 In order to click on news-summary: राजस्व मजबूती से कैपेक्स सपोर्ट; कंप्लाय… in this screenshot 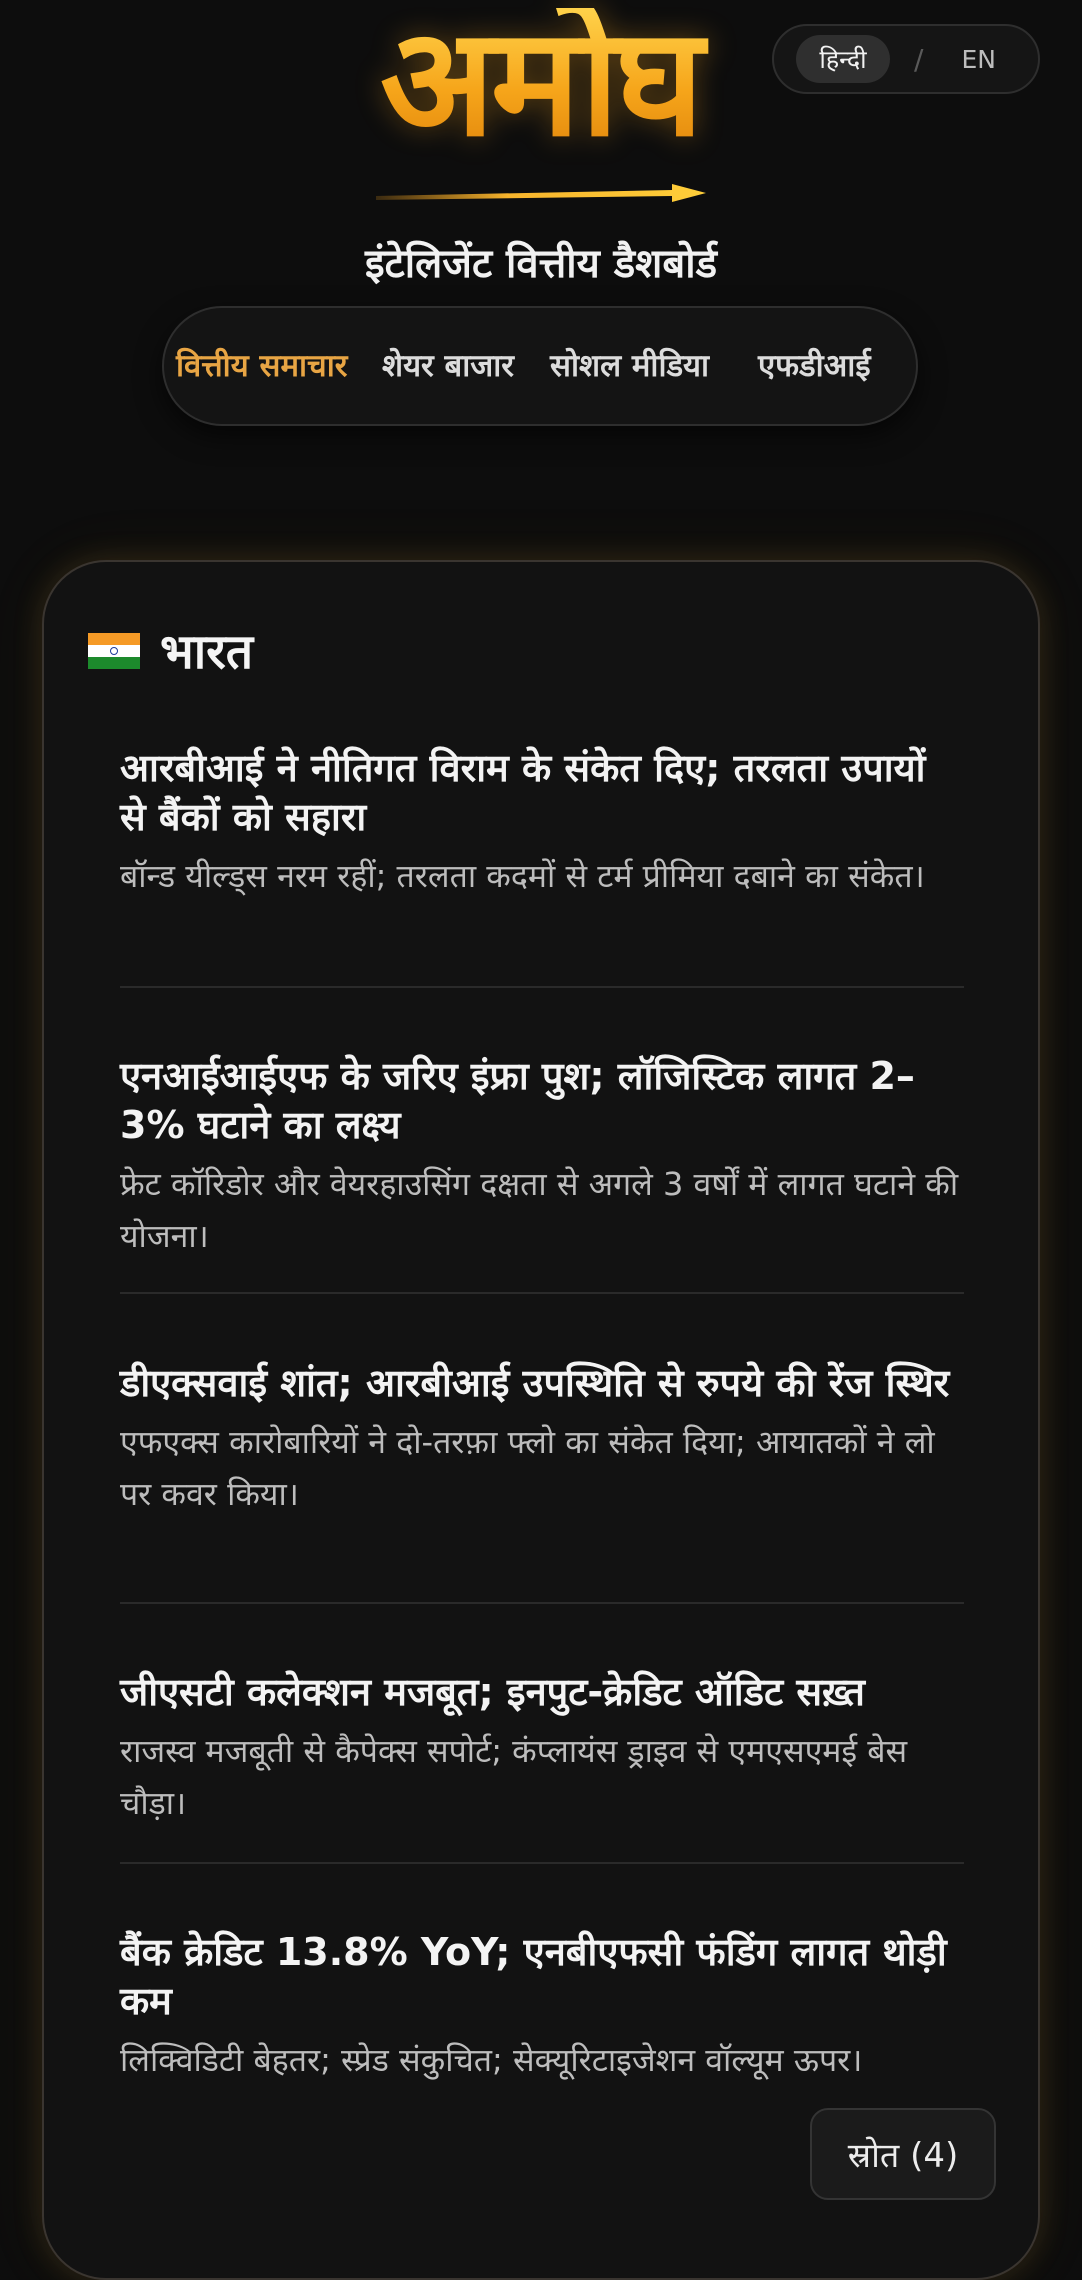, I will do `click(514, 1777)`.